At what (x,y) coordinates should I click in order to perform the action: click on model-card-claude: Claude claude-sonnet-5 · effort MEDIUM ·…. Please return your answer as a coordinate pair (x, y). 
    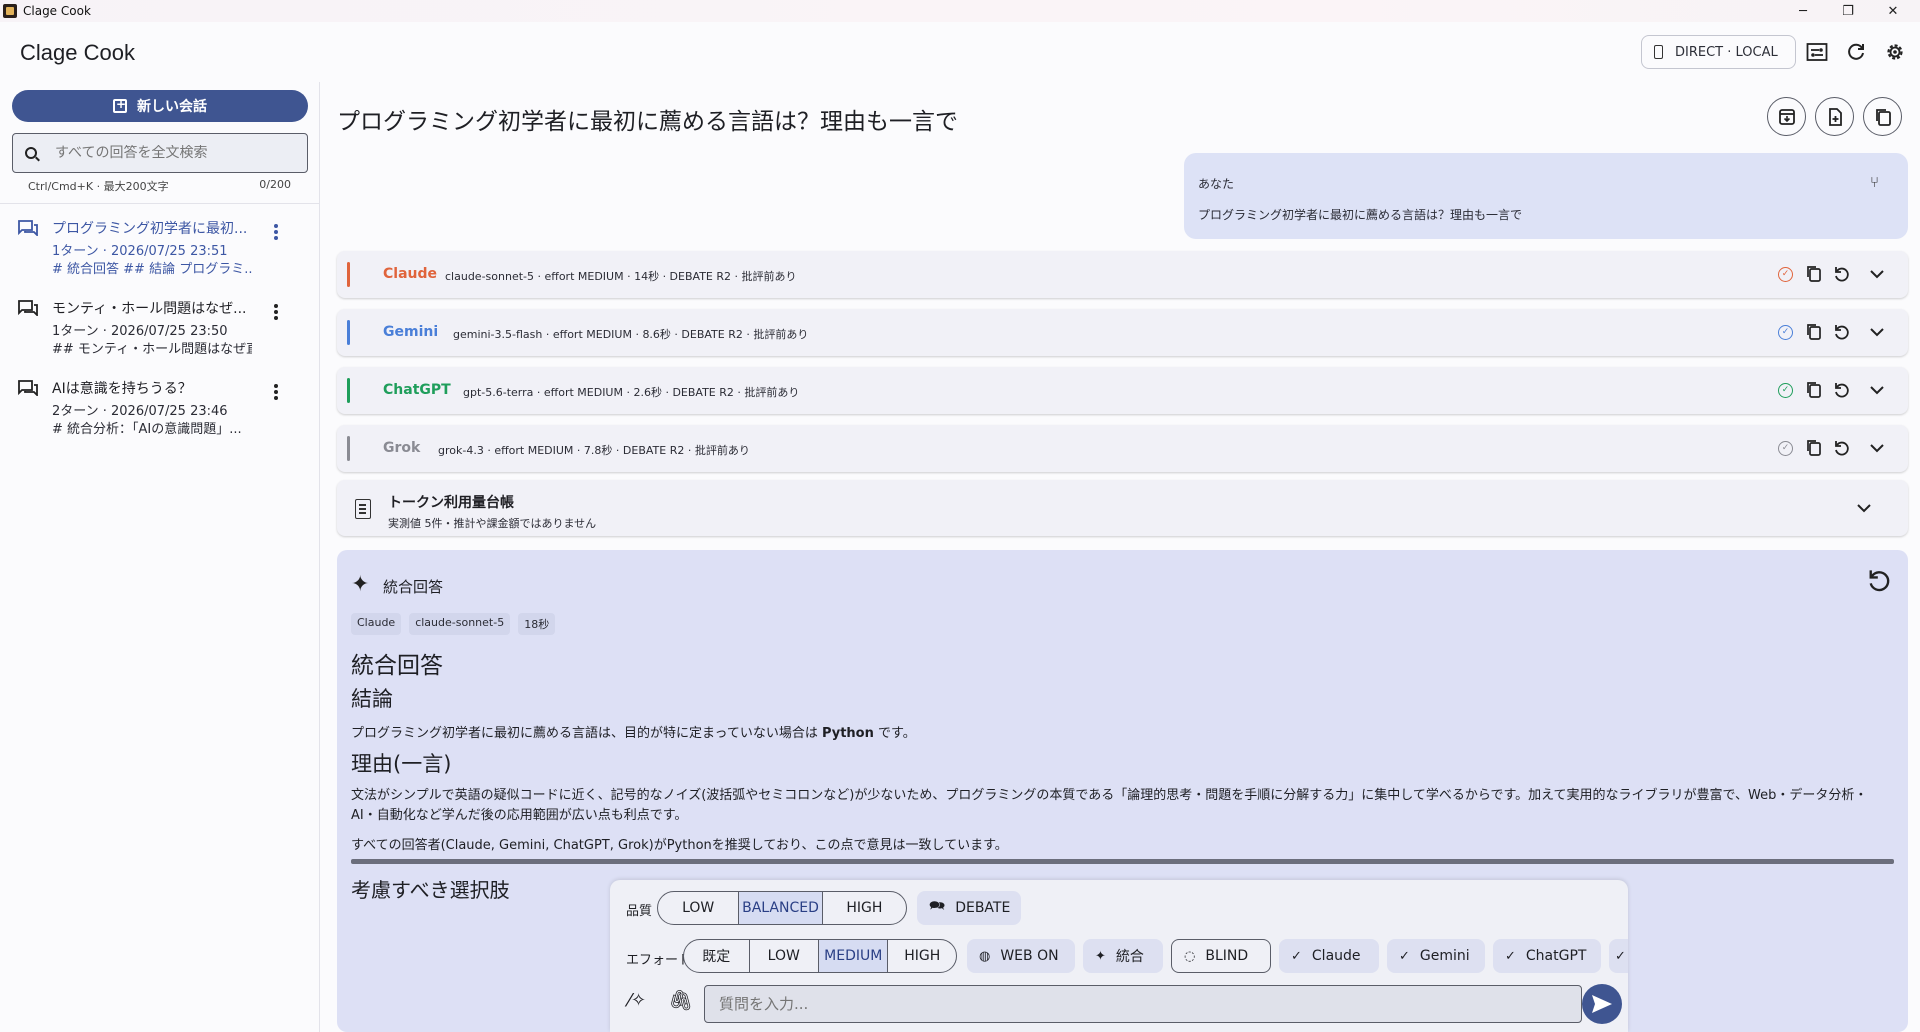
    Looking at the image, I should click on (1122, 274).